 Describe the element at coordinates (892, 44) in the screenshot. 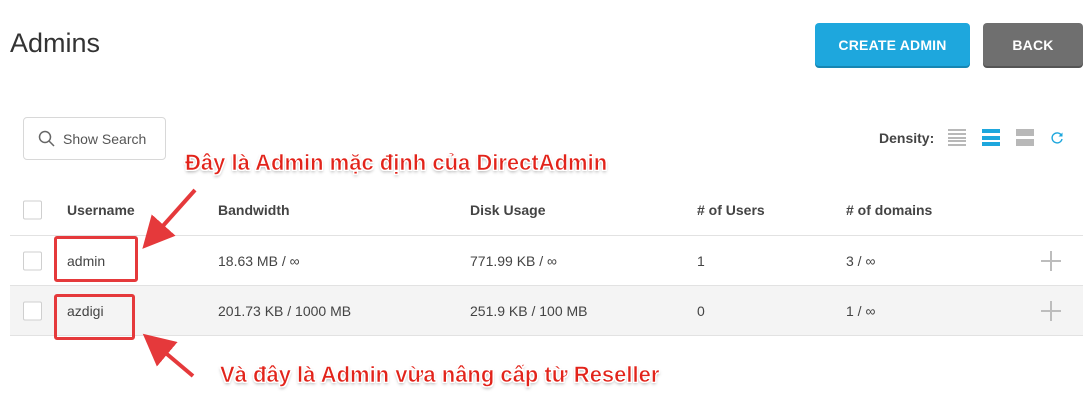

I see `create-admin-button: CREATE ADMIN` at that location.